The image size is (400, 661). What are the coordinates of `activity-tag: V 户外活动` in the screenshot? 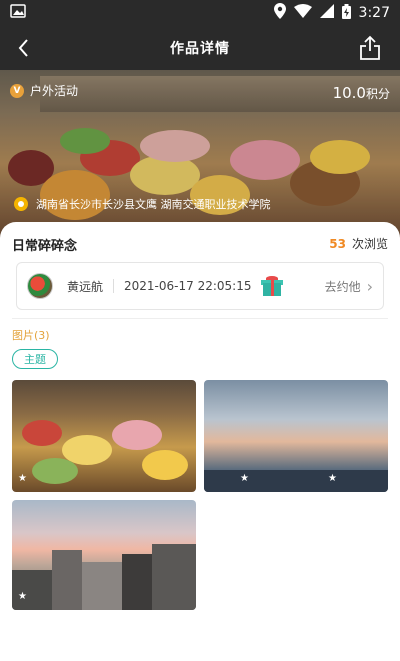 It's located at (44, 90).